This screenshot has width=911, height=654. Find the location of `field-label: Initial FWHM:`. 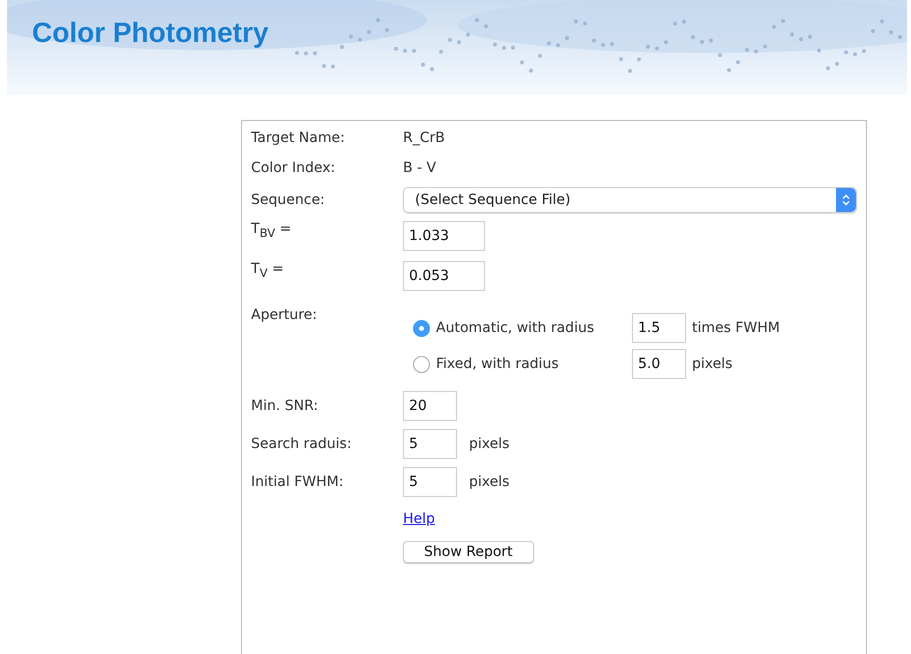

field-label: Initial FWHM: is located at coordinates (297, 482).